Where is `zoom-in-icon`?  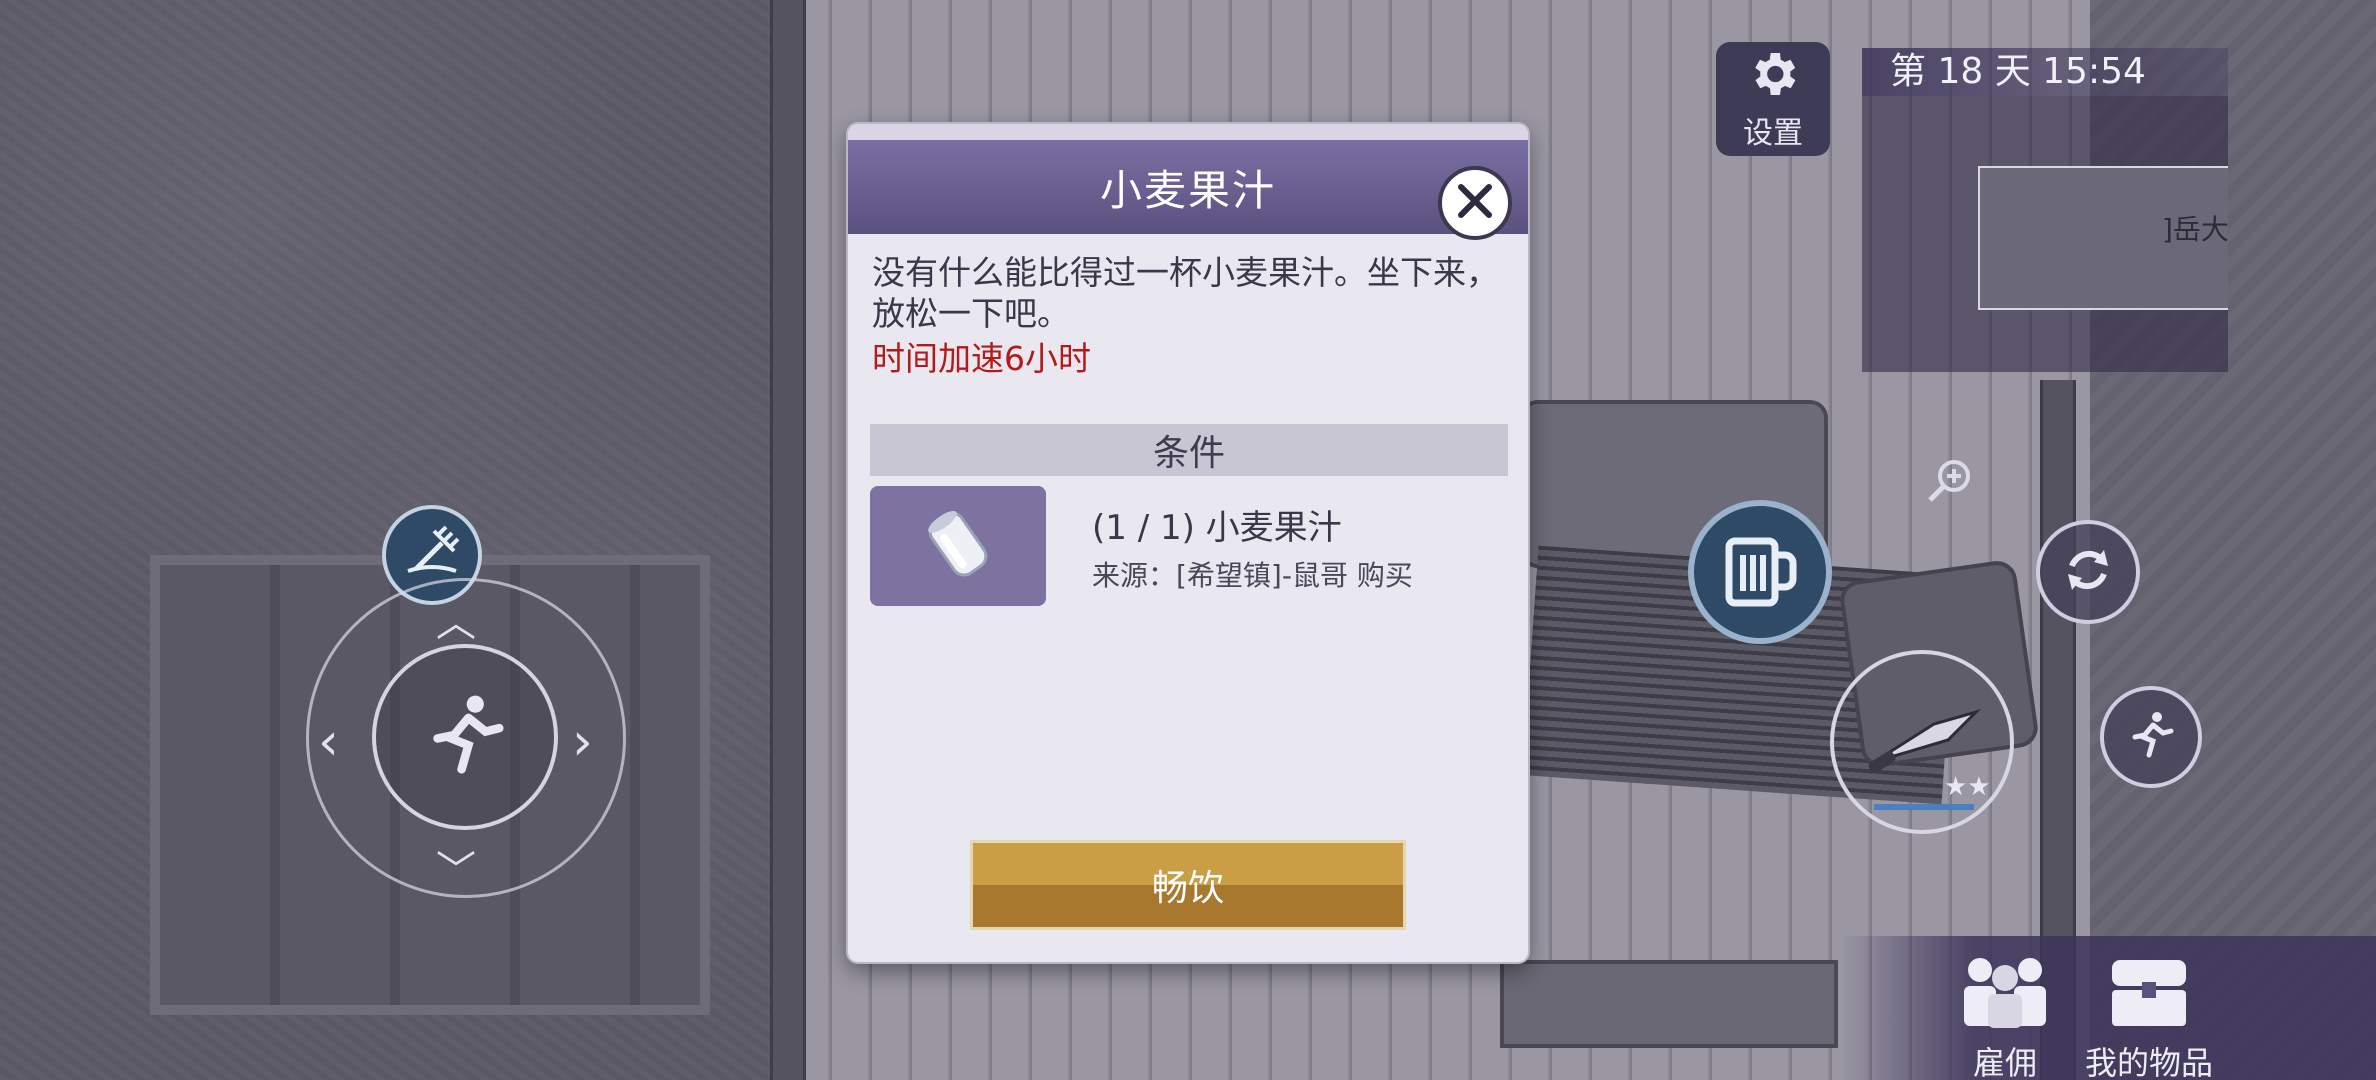
zoom-in-icon is located at coordinates (1950, 480).